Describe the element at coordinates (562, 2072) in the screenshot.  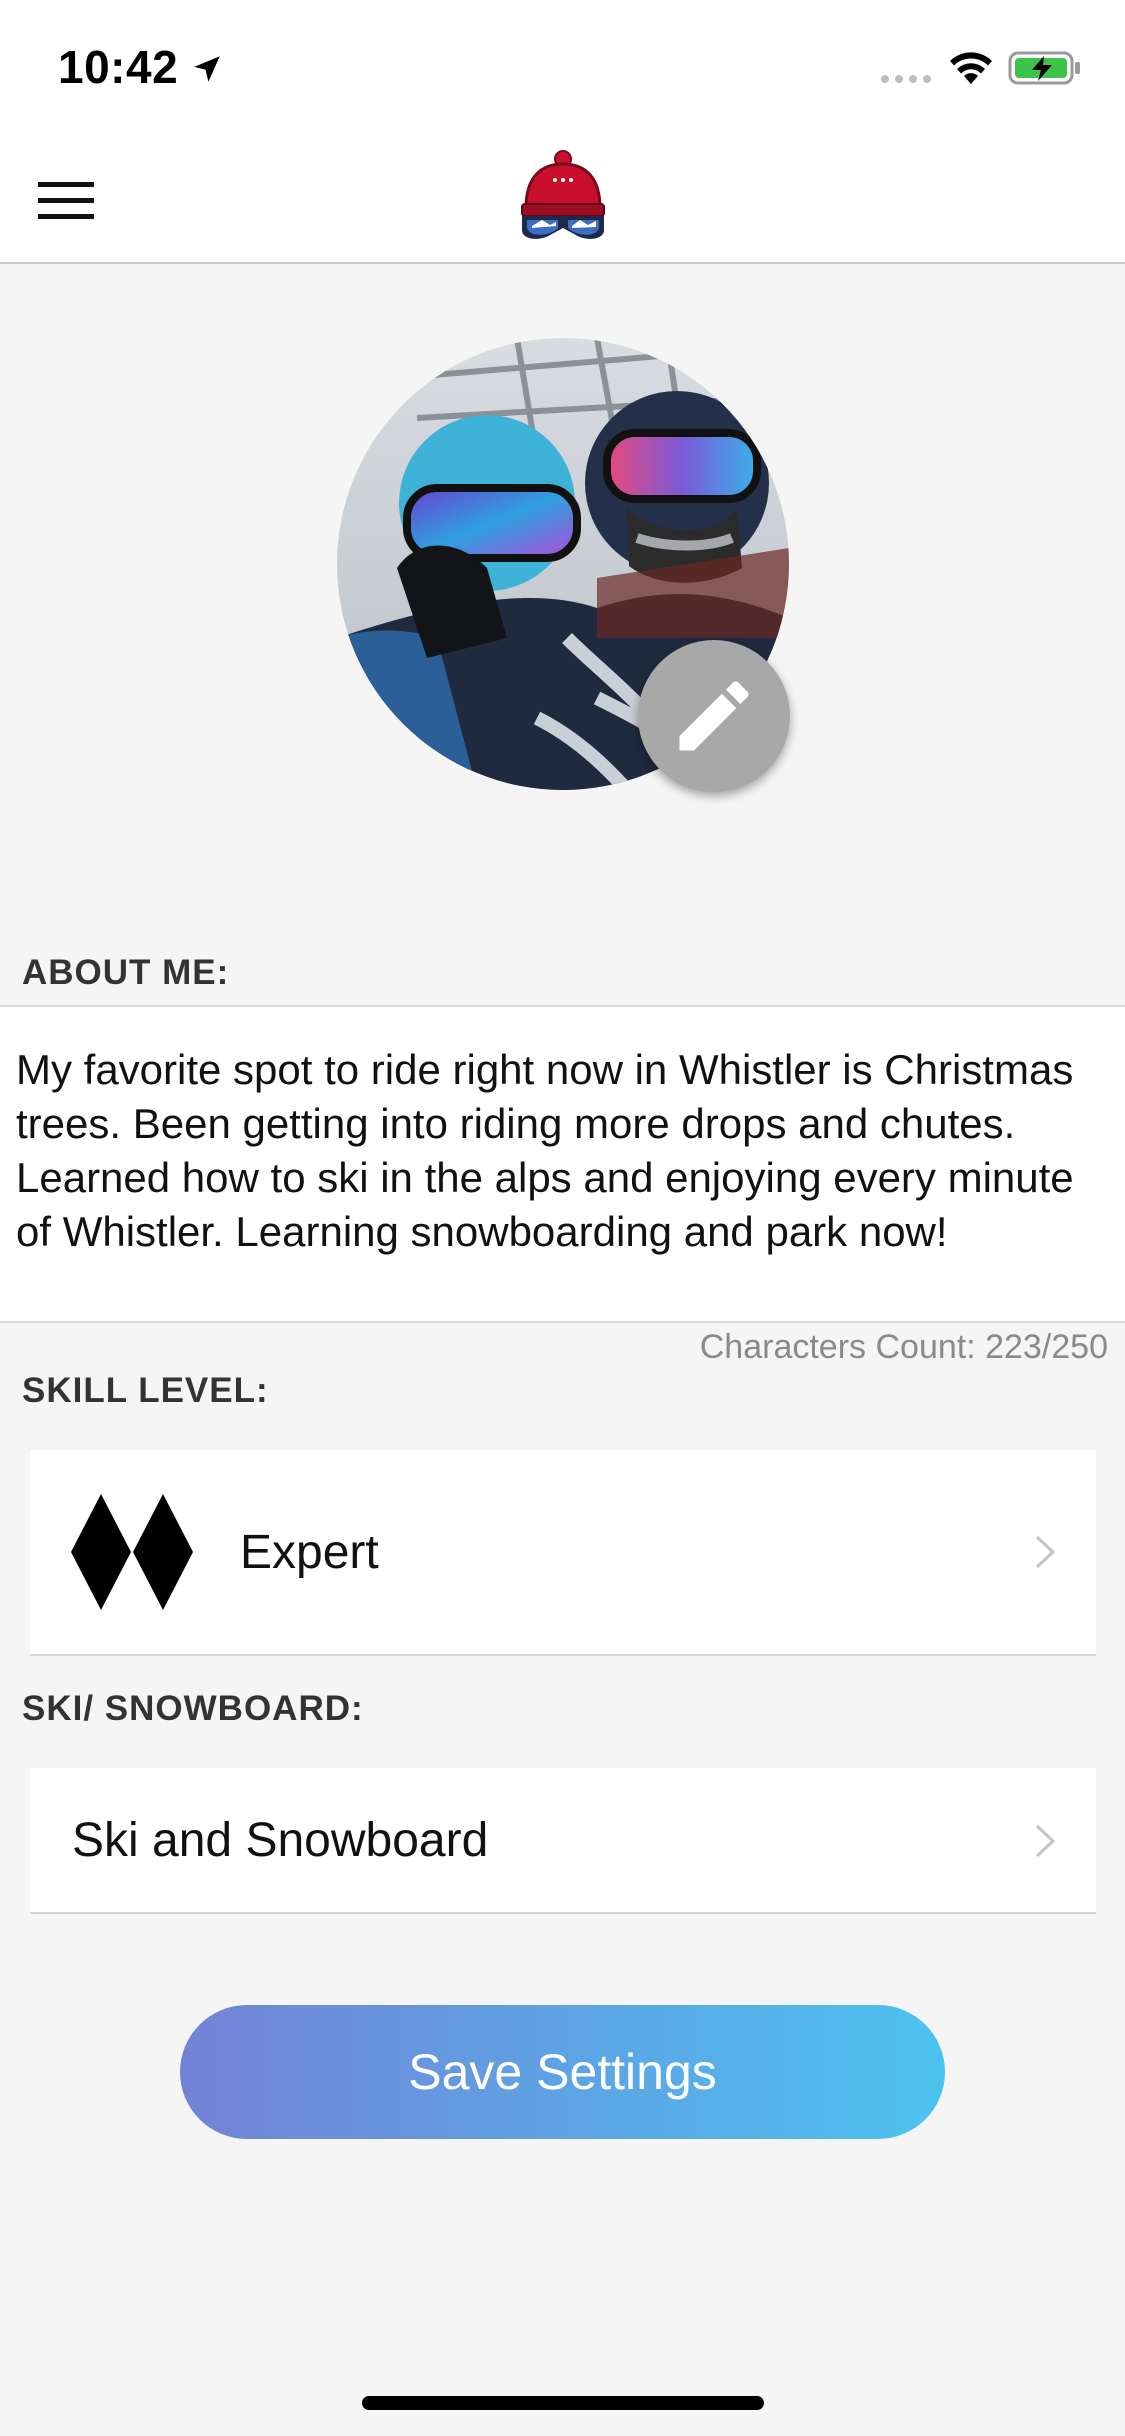
I see `save-settings-button: Save Settings` at that location.